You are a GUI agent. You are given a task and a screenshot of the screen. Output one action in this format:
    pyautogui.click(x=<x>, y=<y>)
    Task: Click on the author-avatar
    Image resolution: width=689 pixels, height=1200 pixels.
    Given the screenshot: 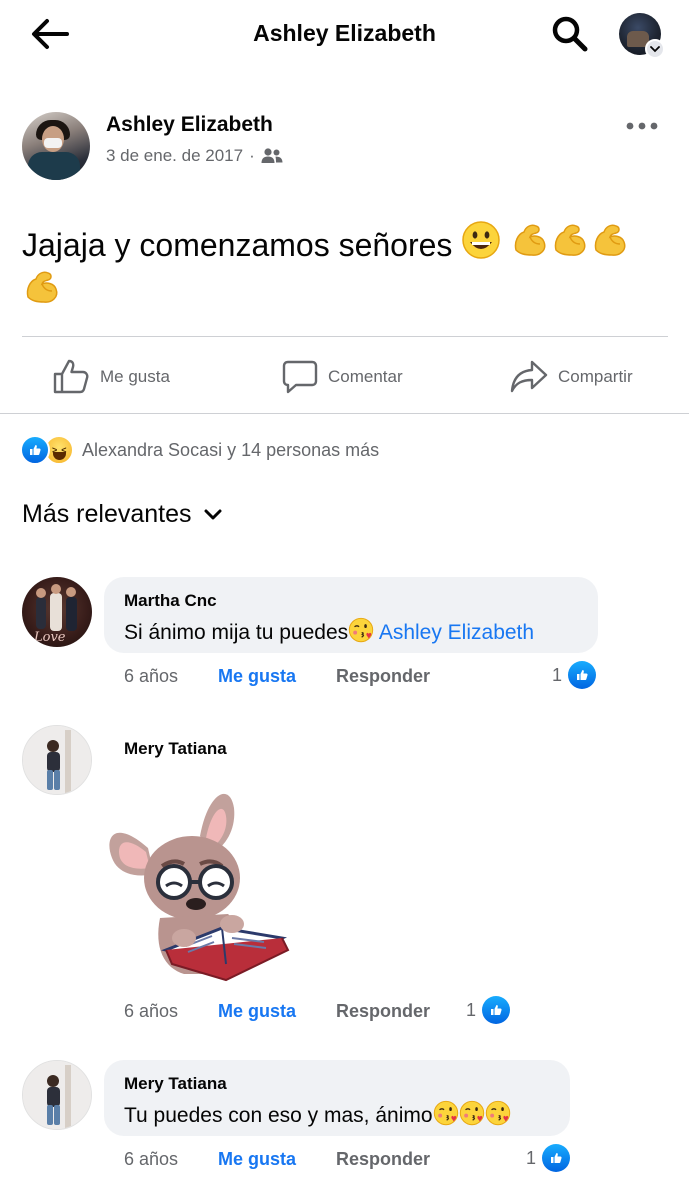 What is the action you would take?
    pyautogui.click(x=56, y=146)
    